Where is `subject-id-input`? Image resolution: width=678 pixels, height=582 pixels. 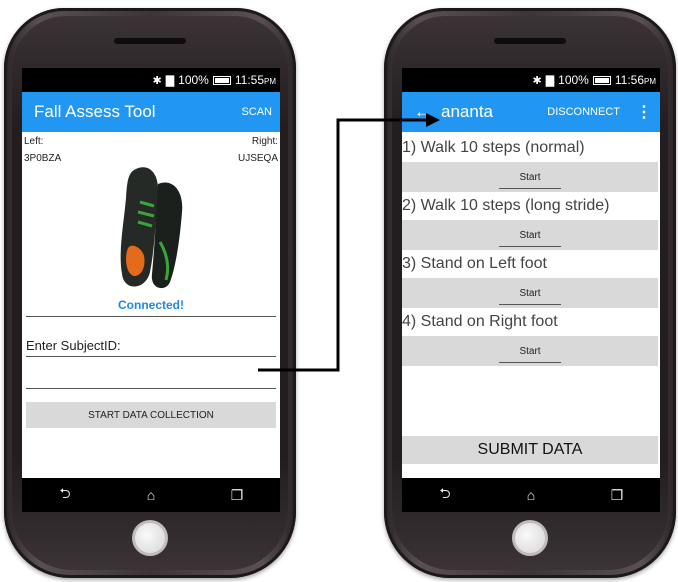
subject-id-input is located at coordinates (151, 388).